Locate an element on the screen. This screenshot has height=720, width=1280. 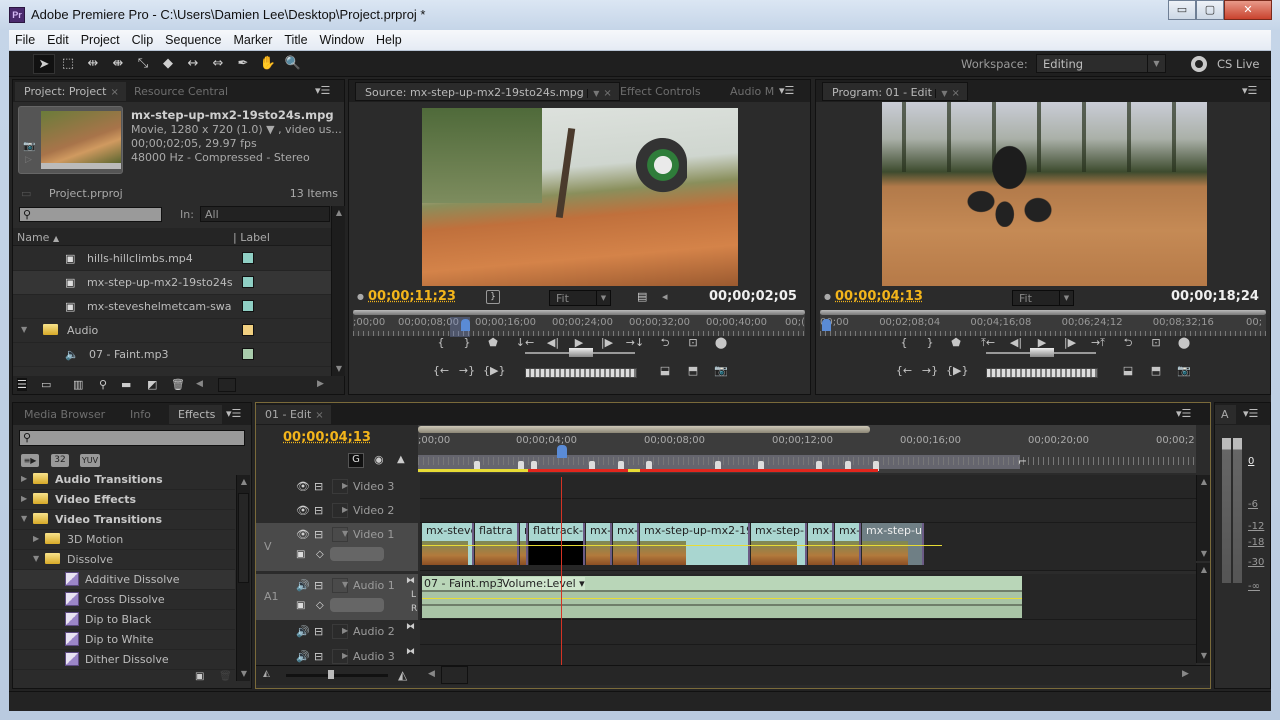
snap-toggle-icon: G is located at coordinates (356, 460).